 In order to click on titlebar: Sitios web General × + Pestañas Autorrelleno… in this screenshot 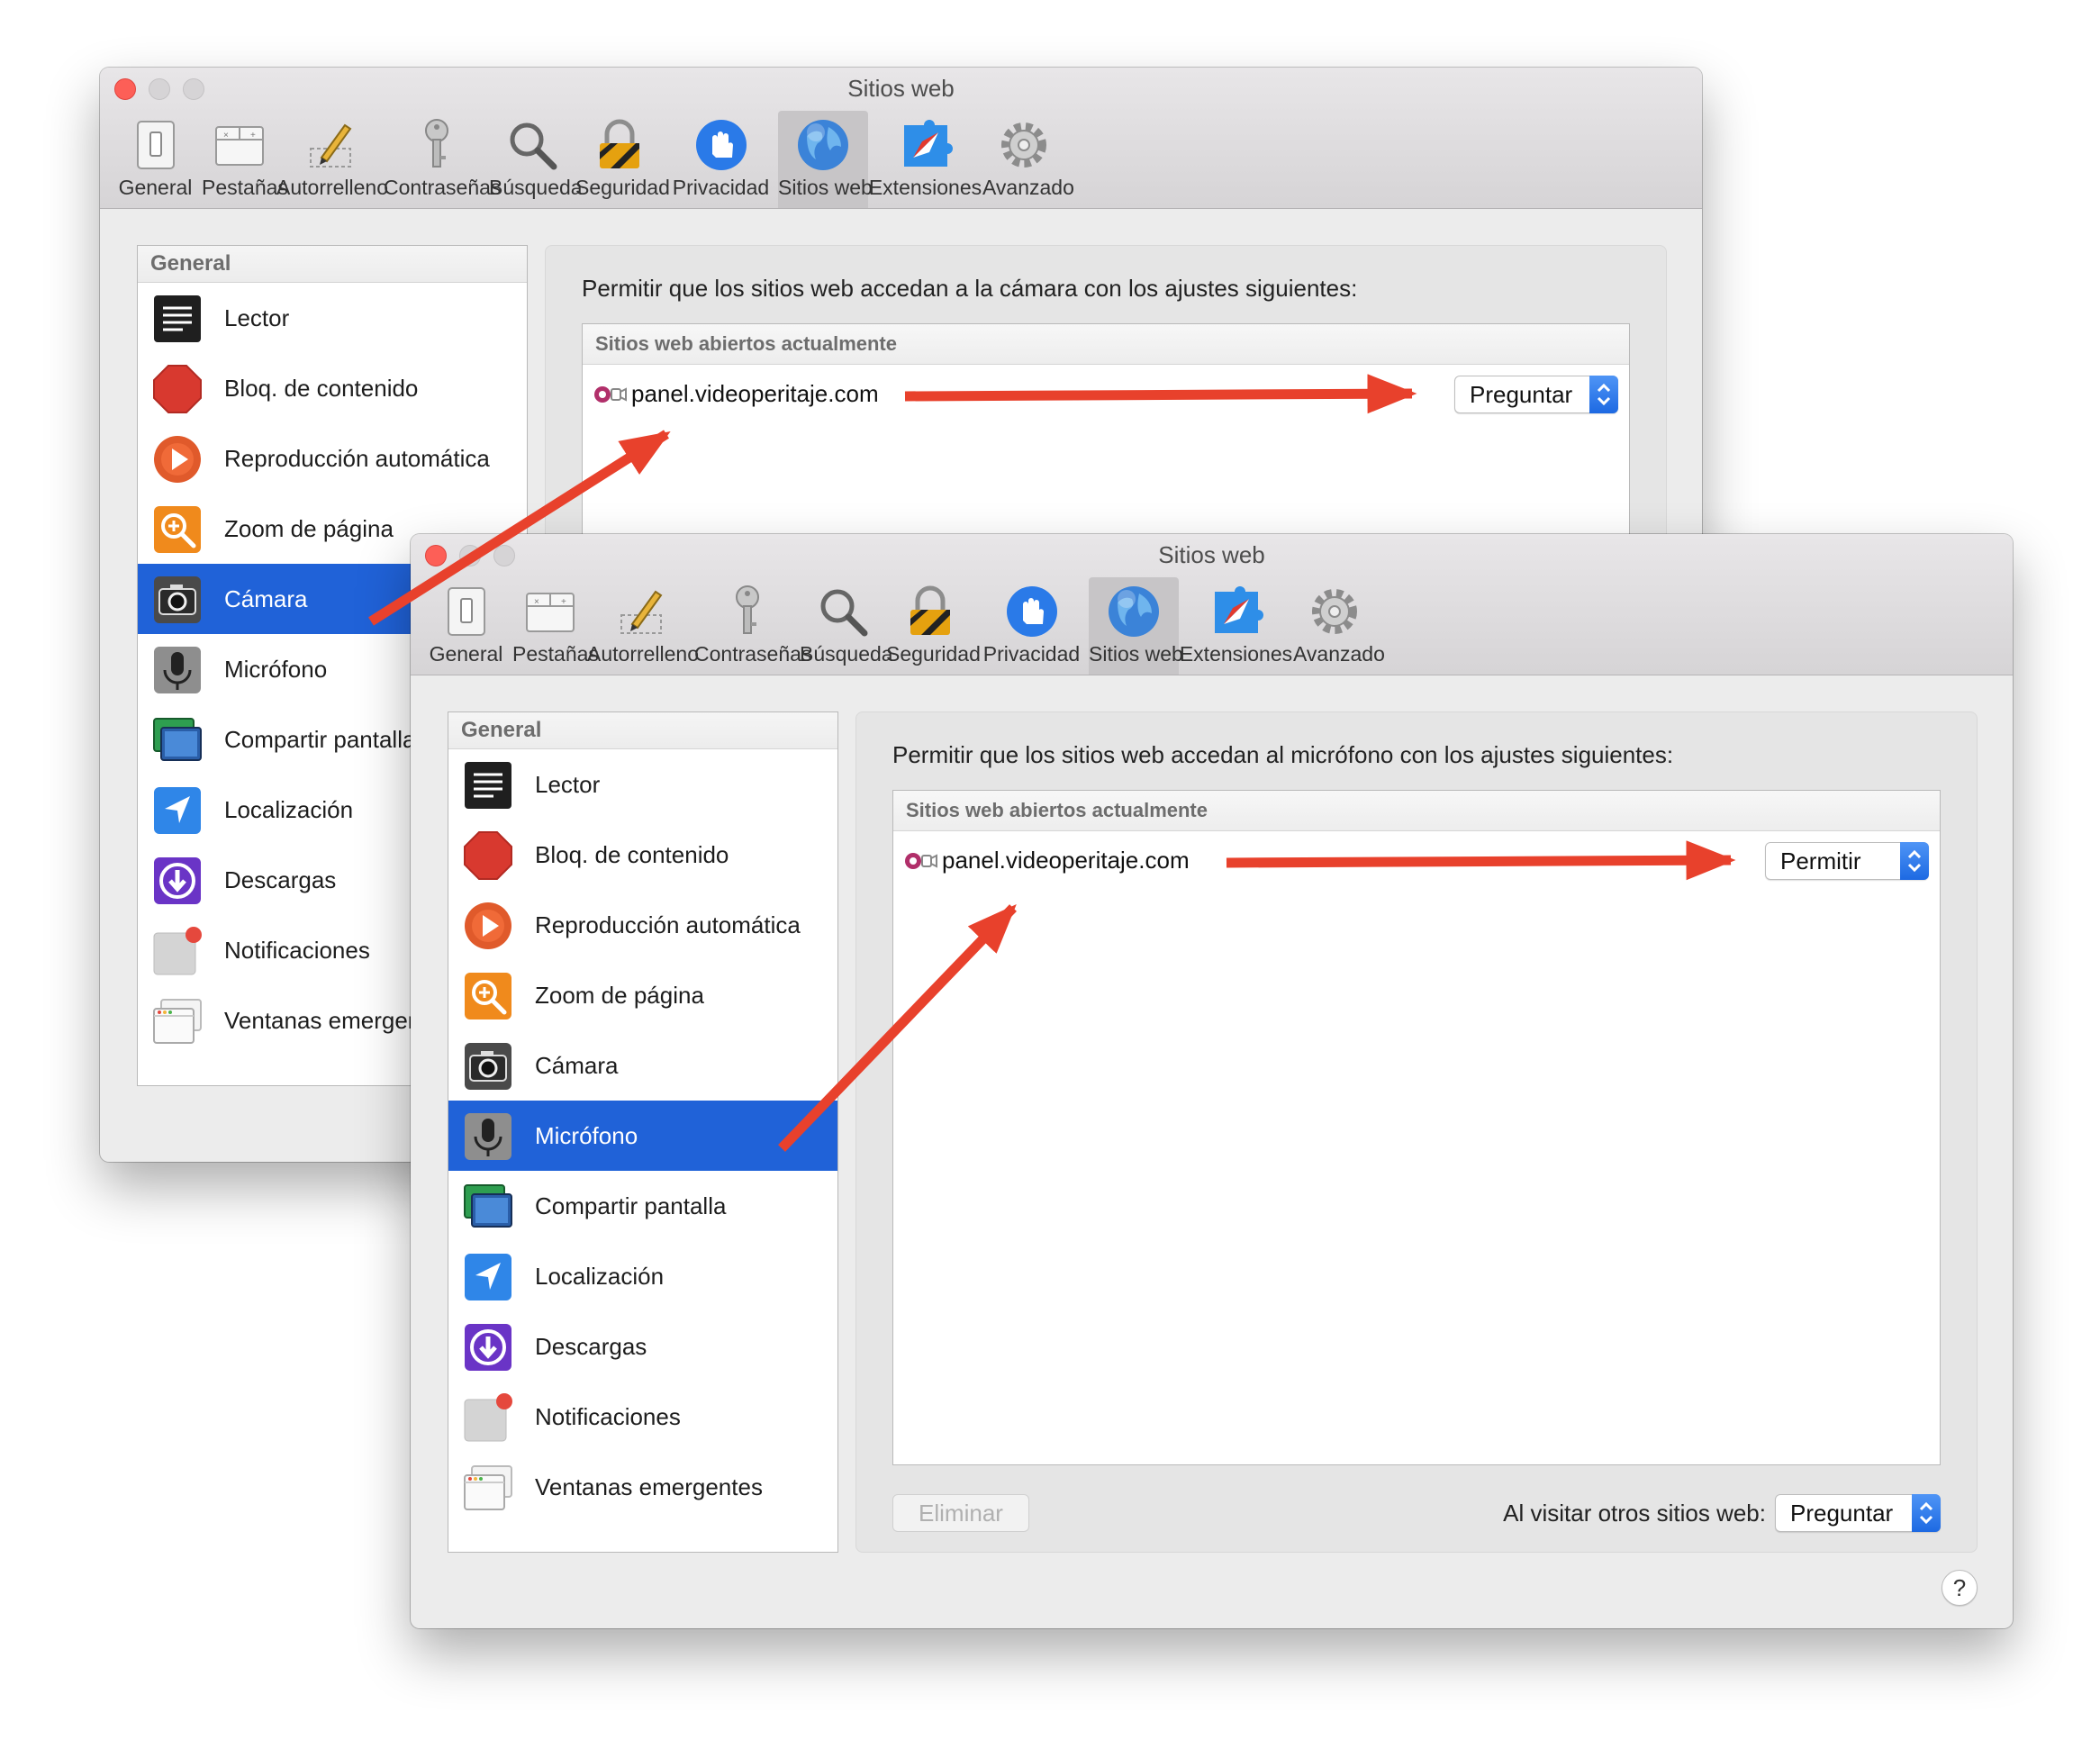, I will do `click(901, 138)`.